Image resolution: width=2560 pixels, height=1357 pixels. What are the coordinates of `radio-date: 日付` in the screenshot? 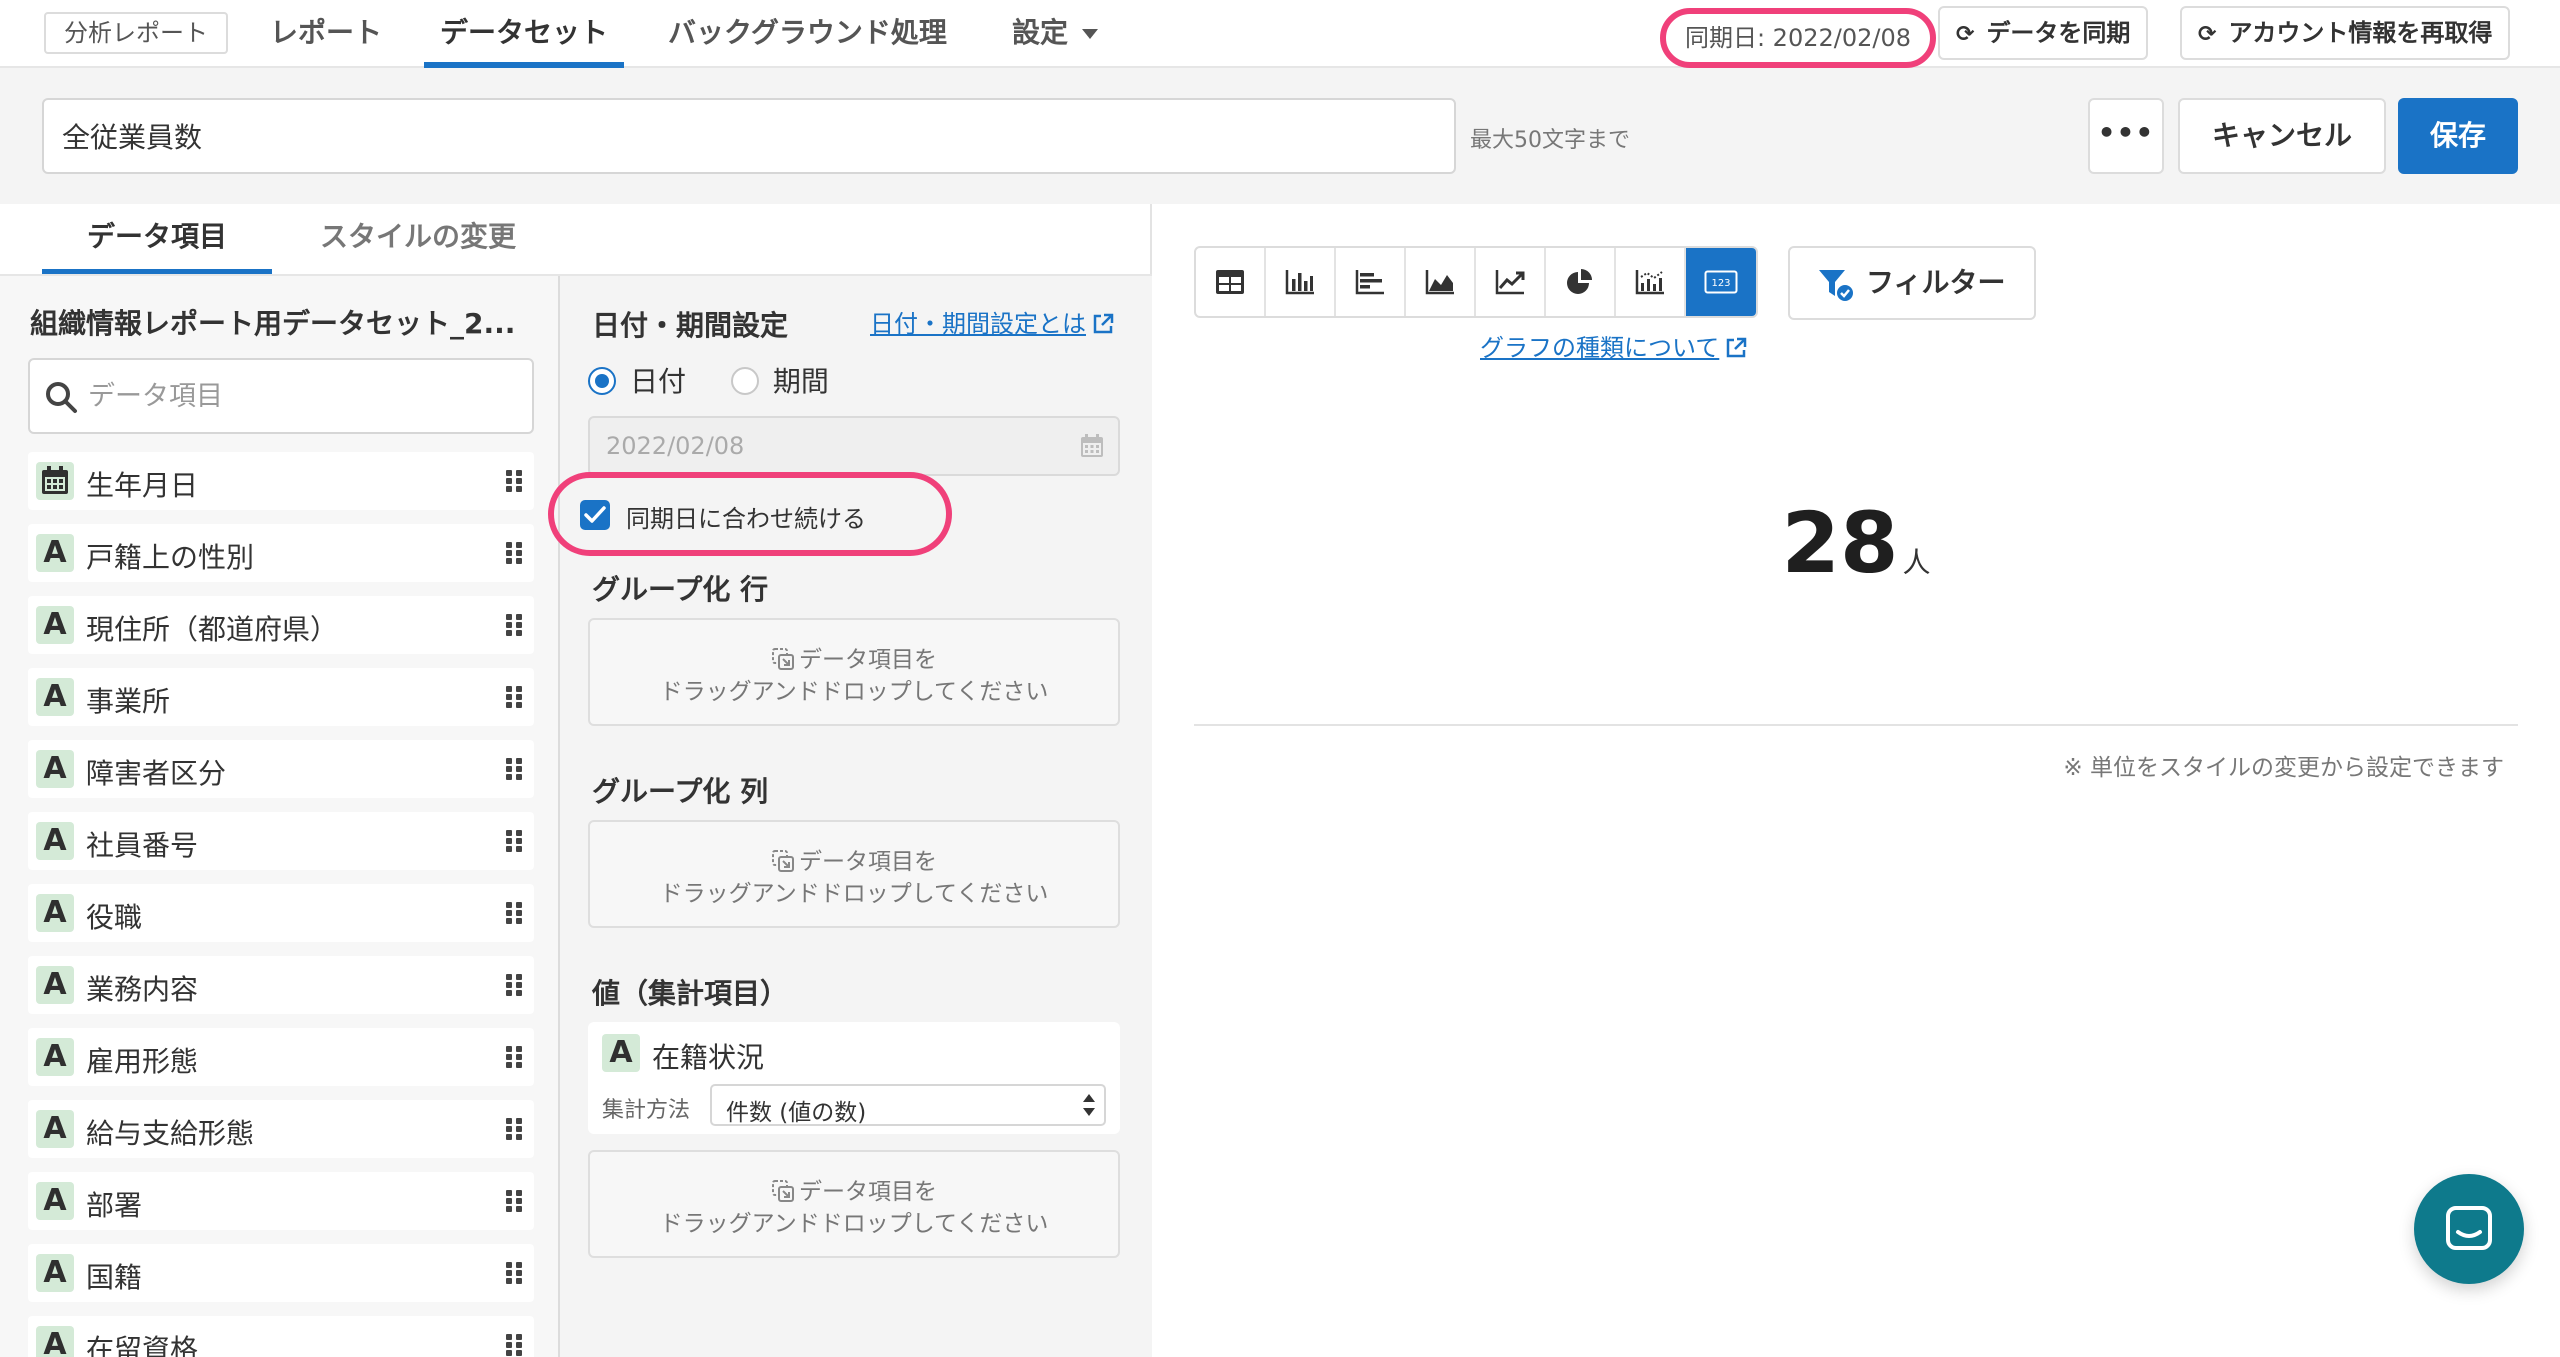 It's located at (637, 381).